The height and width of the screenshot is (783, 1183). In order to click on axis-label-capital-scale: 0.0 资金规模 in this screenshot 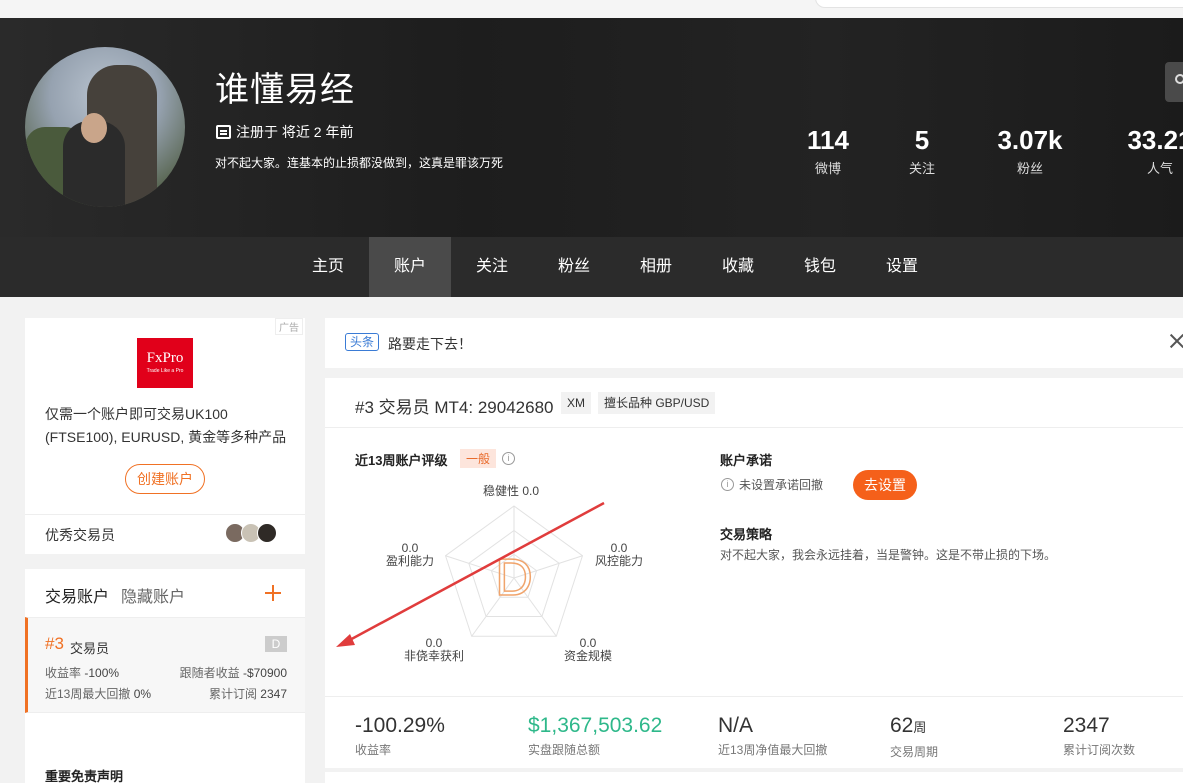, I will do `click(588, 649)`.